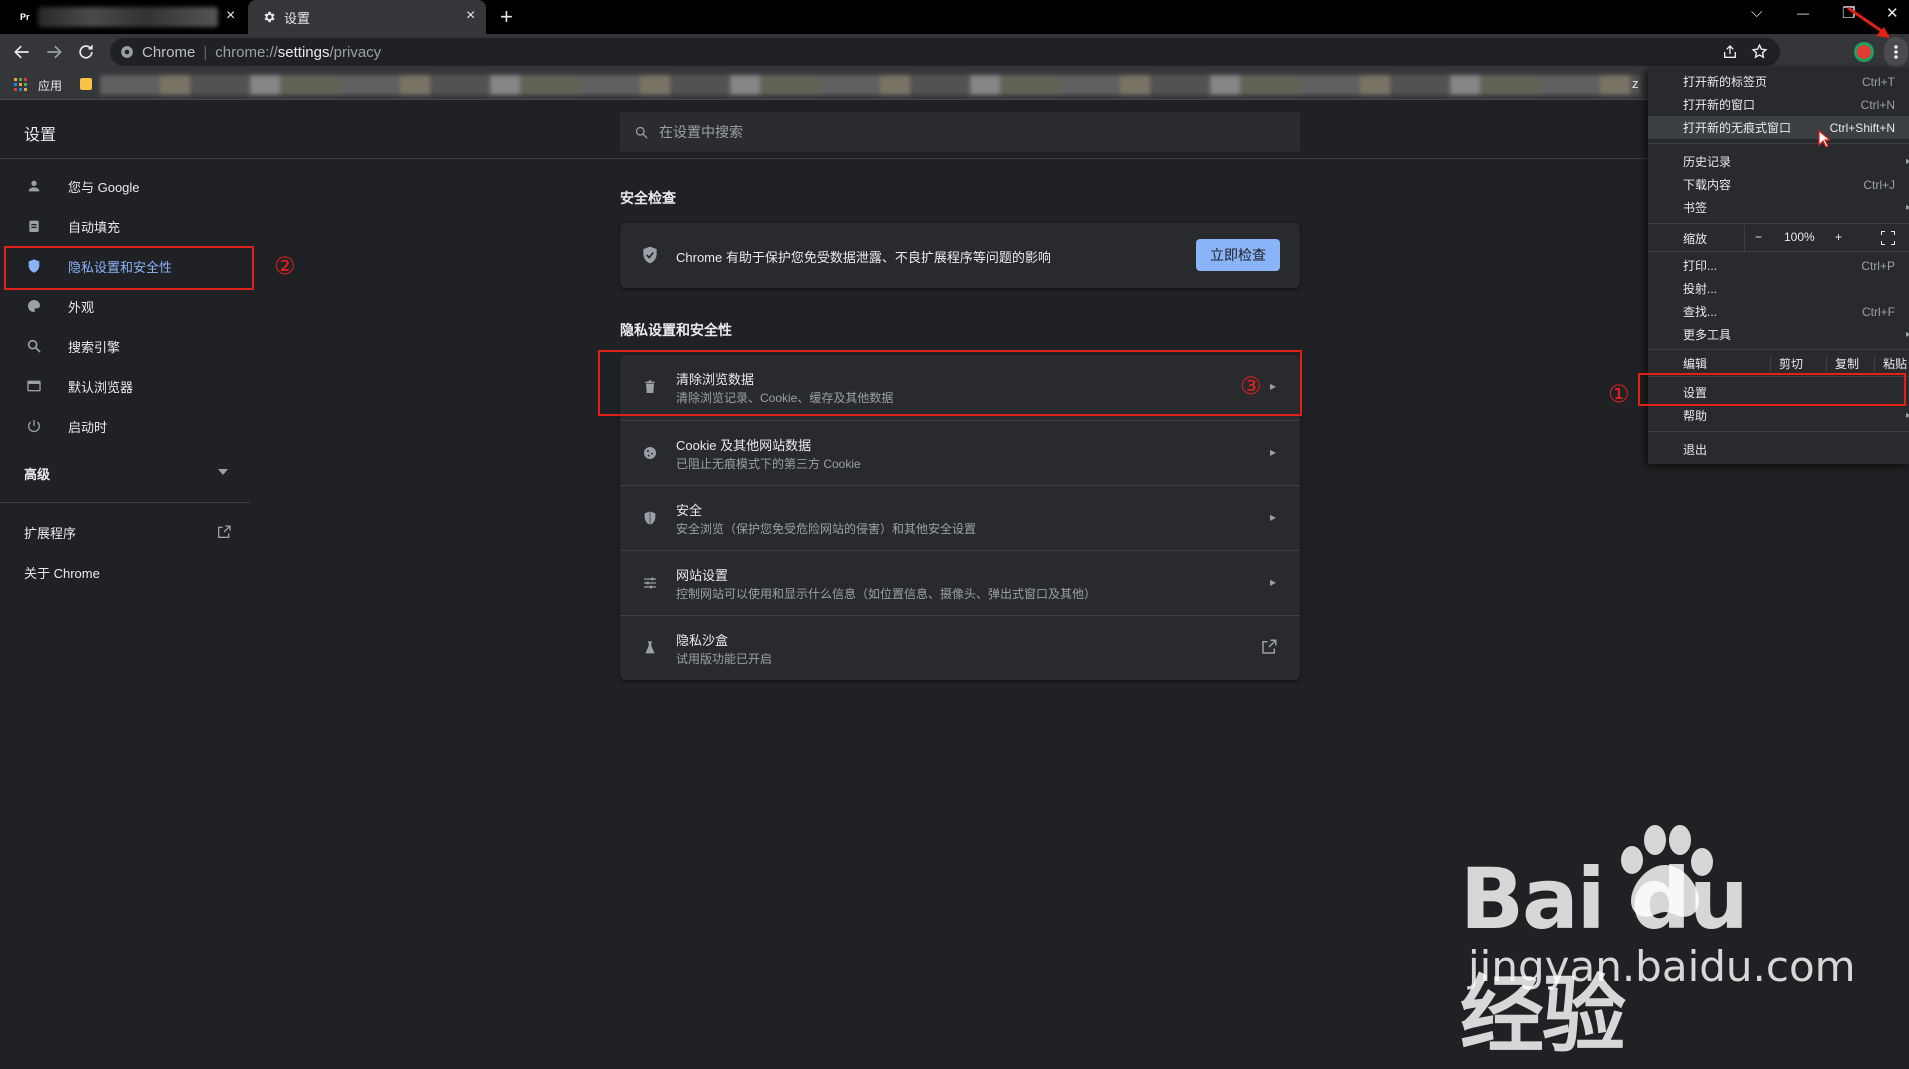 This screenshot has height=1069, width=1909. I want to click on row-title: 安全, so click(689, 510).